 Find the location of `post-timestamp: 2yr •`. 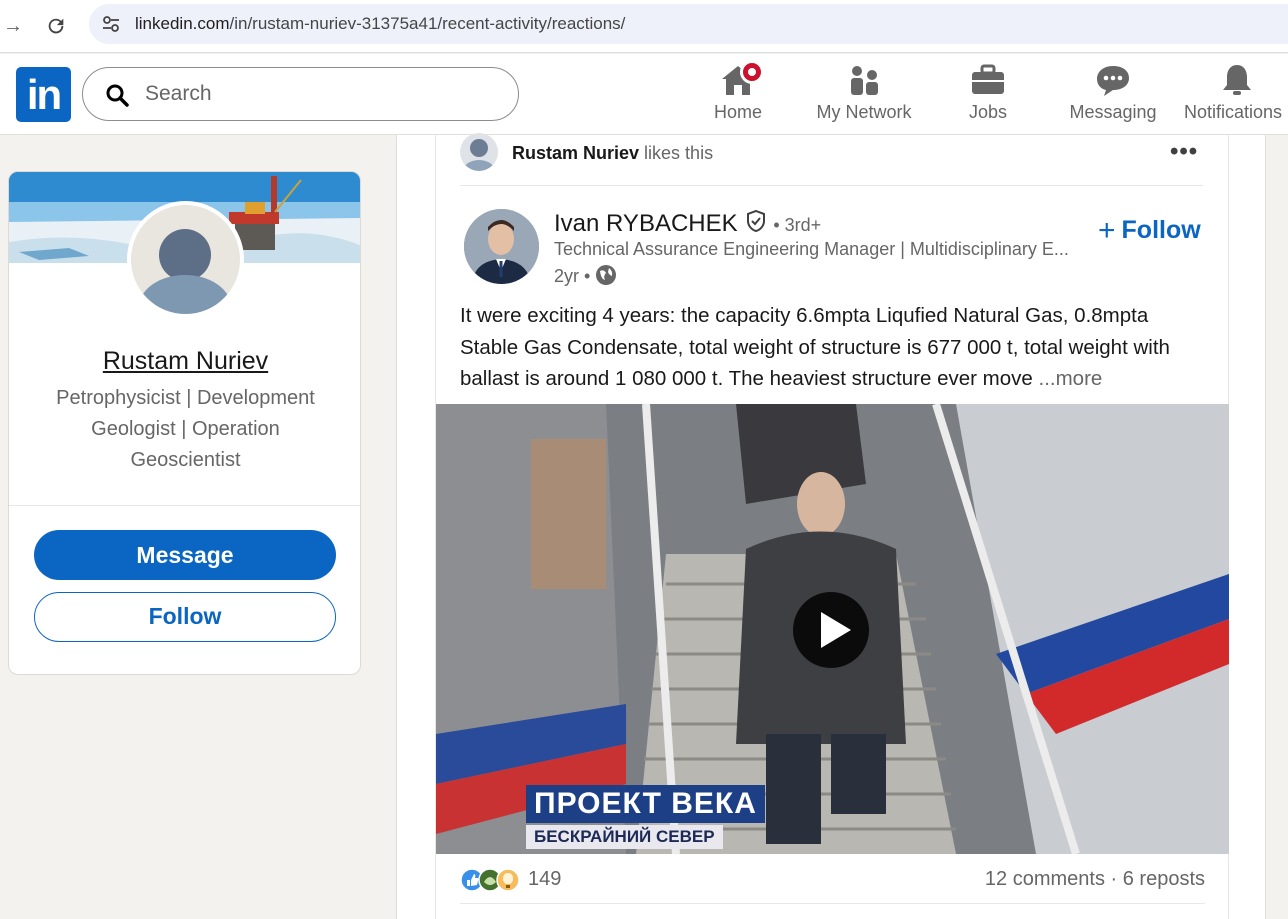

post-timestamp: 2yr • is located at coordinates (585, 275).